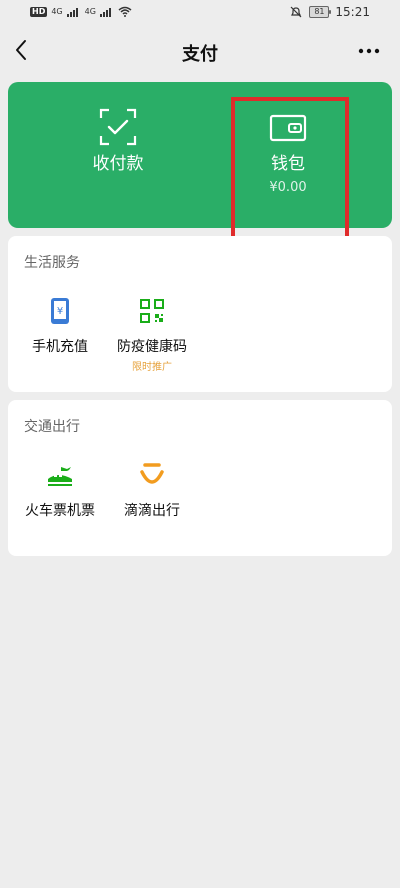 This screenshot has height=888, width=400. I want to click on receive-pay-label: 收付款, so click(118, 164).